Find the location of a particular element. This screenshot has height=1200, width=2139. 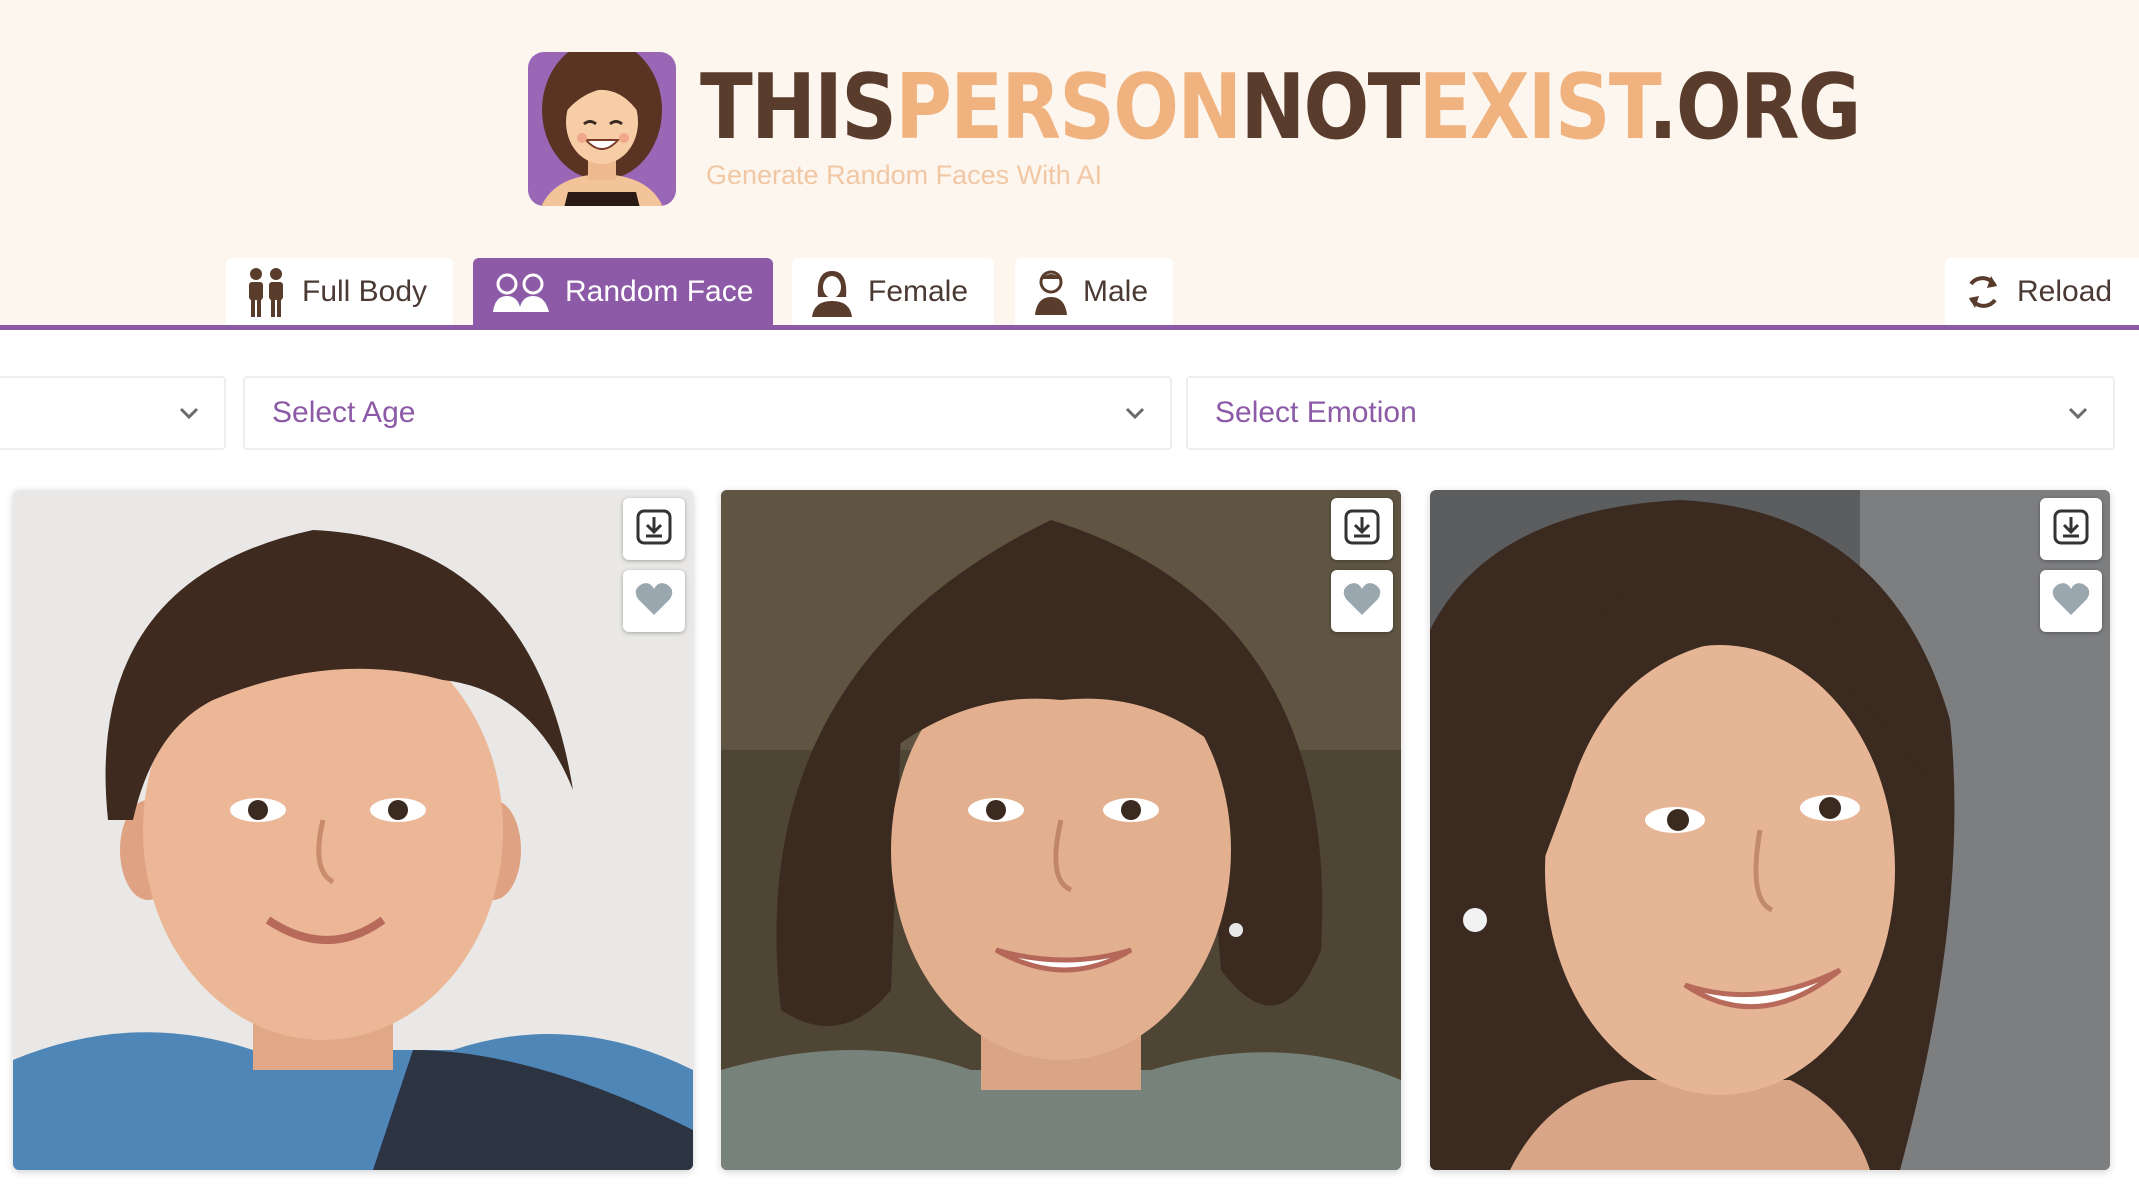

emotion-select-label: Select Emotion is located at coordinates (1316, 412).